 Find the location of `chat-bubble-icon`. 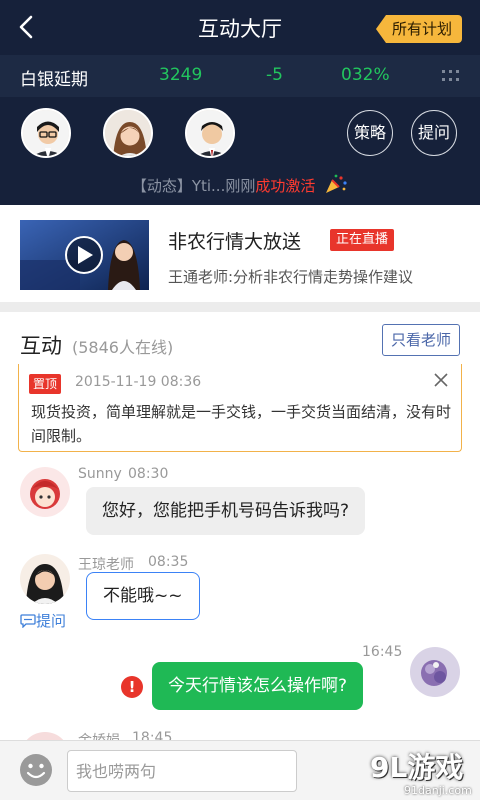

chat-bubble-icon is located at coordinates (28, 621).